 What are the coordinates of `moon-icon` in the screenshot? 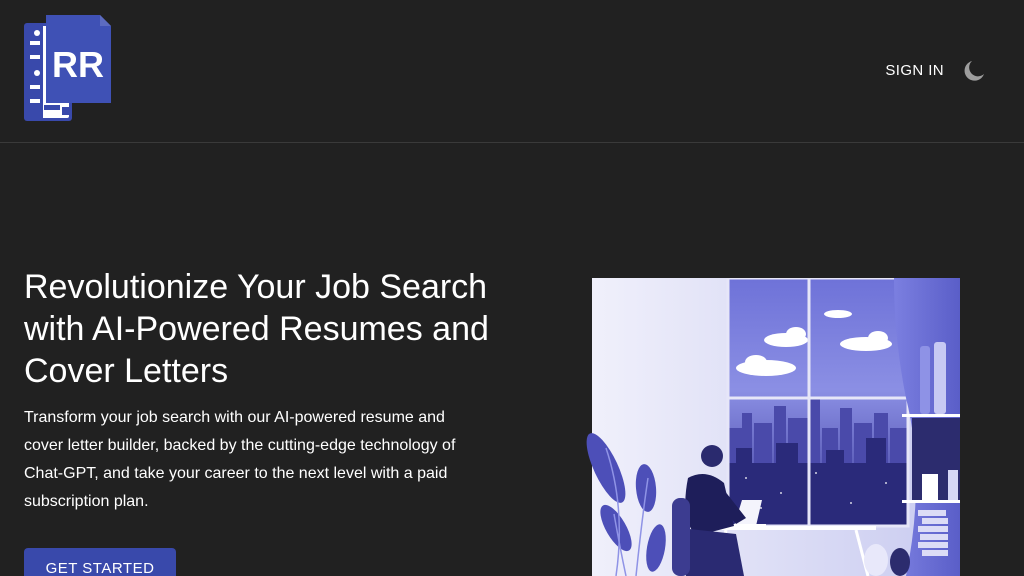 It's located at (974, 70).